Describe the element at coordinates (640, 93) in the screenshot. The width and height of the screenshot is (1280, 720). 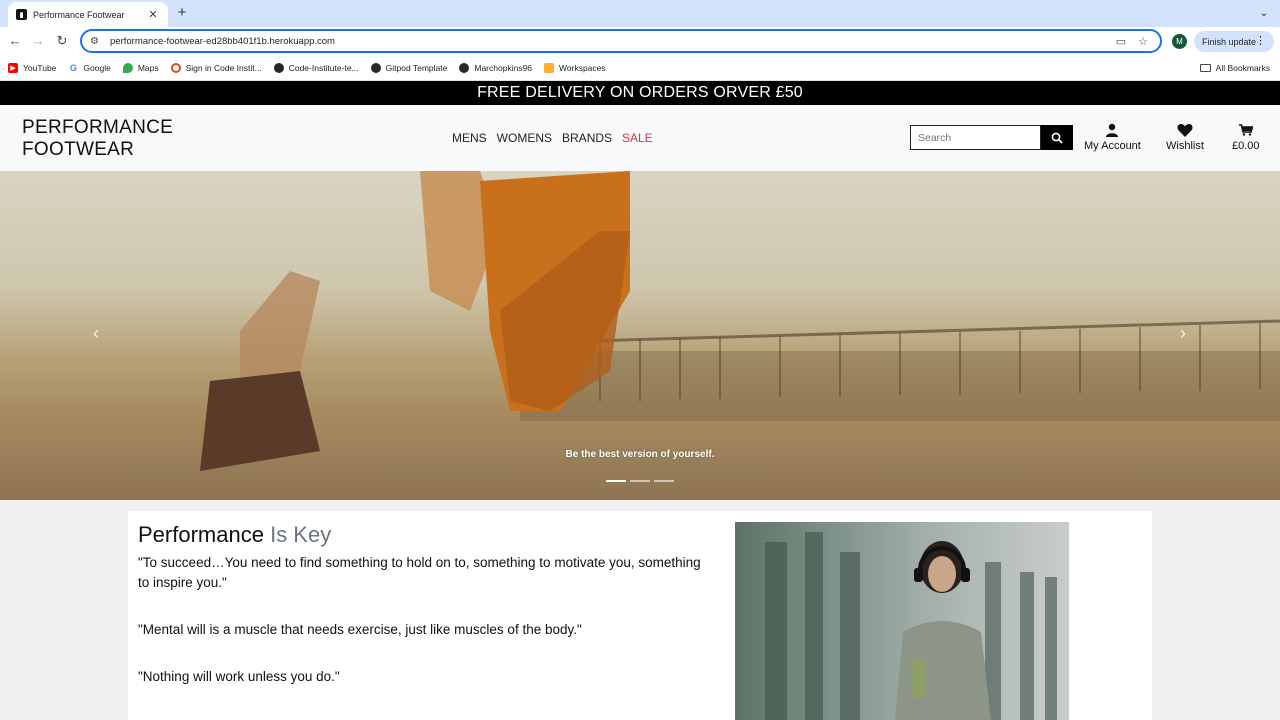
I see `promo-banner: FREE DELIVERY ON ORDERS ORVER £50` at that location.